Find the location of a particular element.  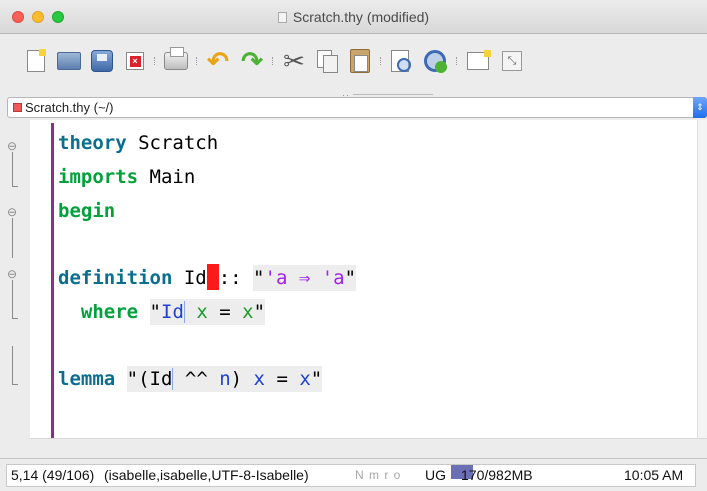

window-title-text: Scratch.thy (modified) is located at coordinates (361, 17).